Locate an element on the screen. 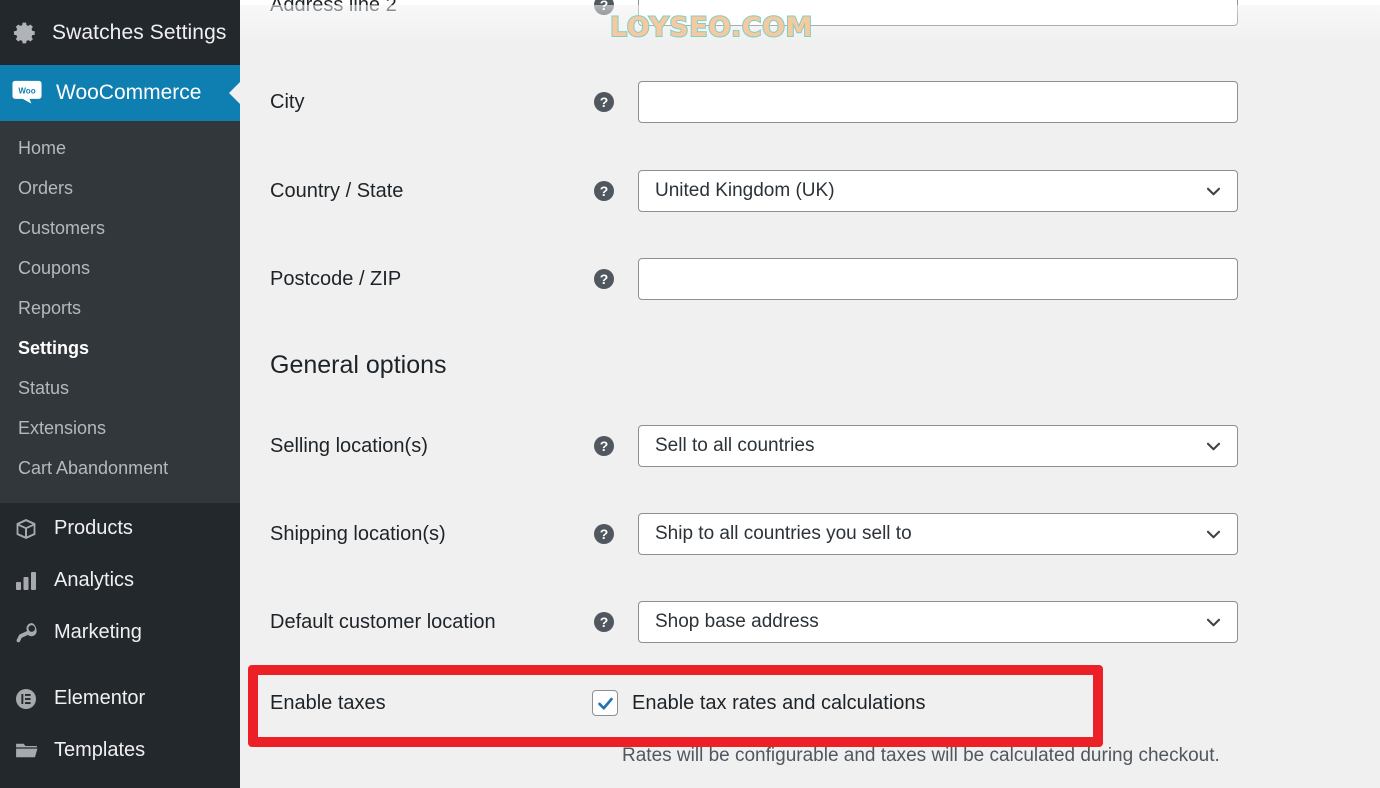 The height and width of the screenshot is (788, 1380). selling-location-value: Sell to all countries is located at coordinates (735, 445).